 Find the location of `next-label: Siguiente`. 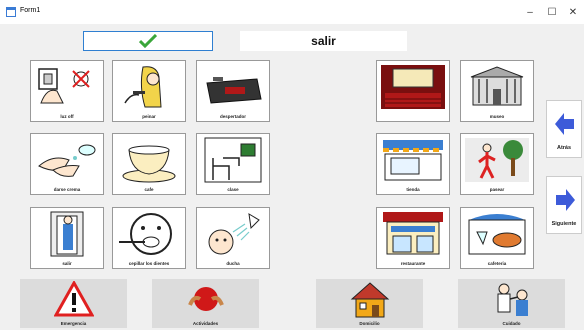

next-label: Siguiente is located at coordinates (564, 224).